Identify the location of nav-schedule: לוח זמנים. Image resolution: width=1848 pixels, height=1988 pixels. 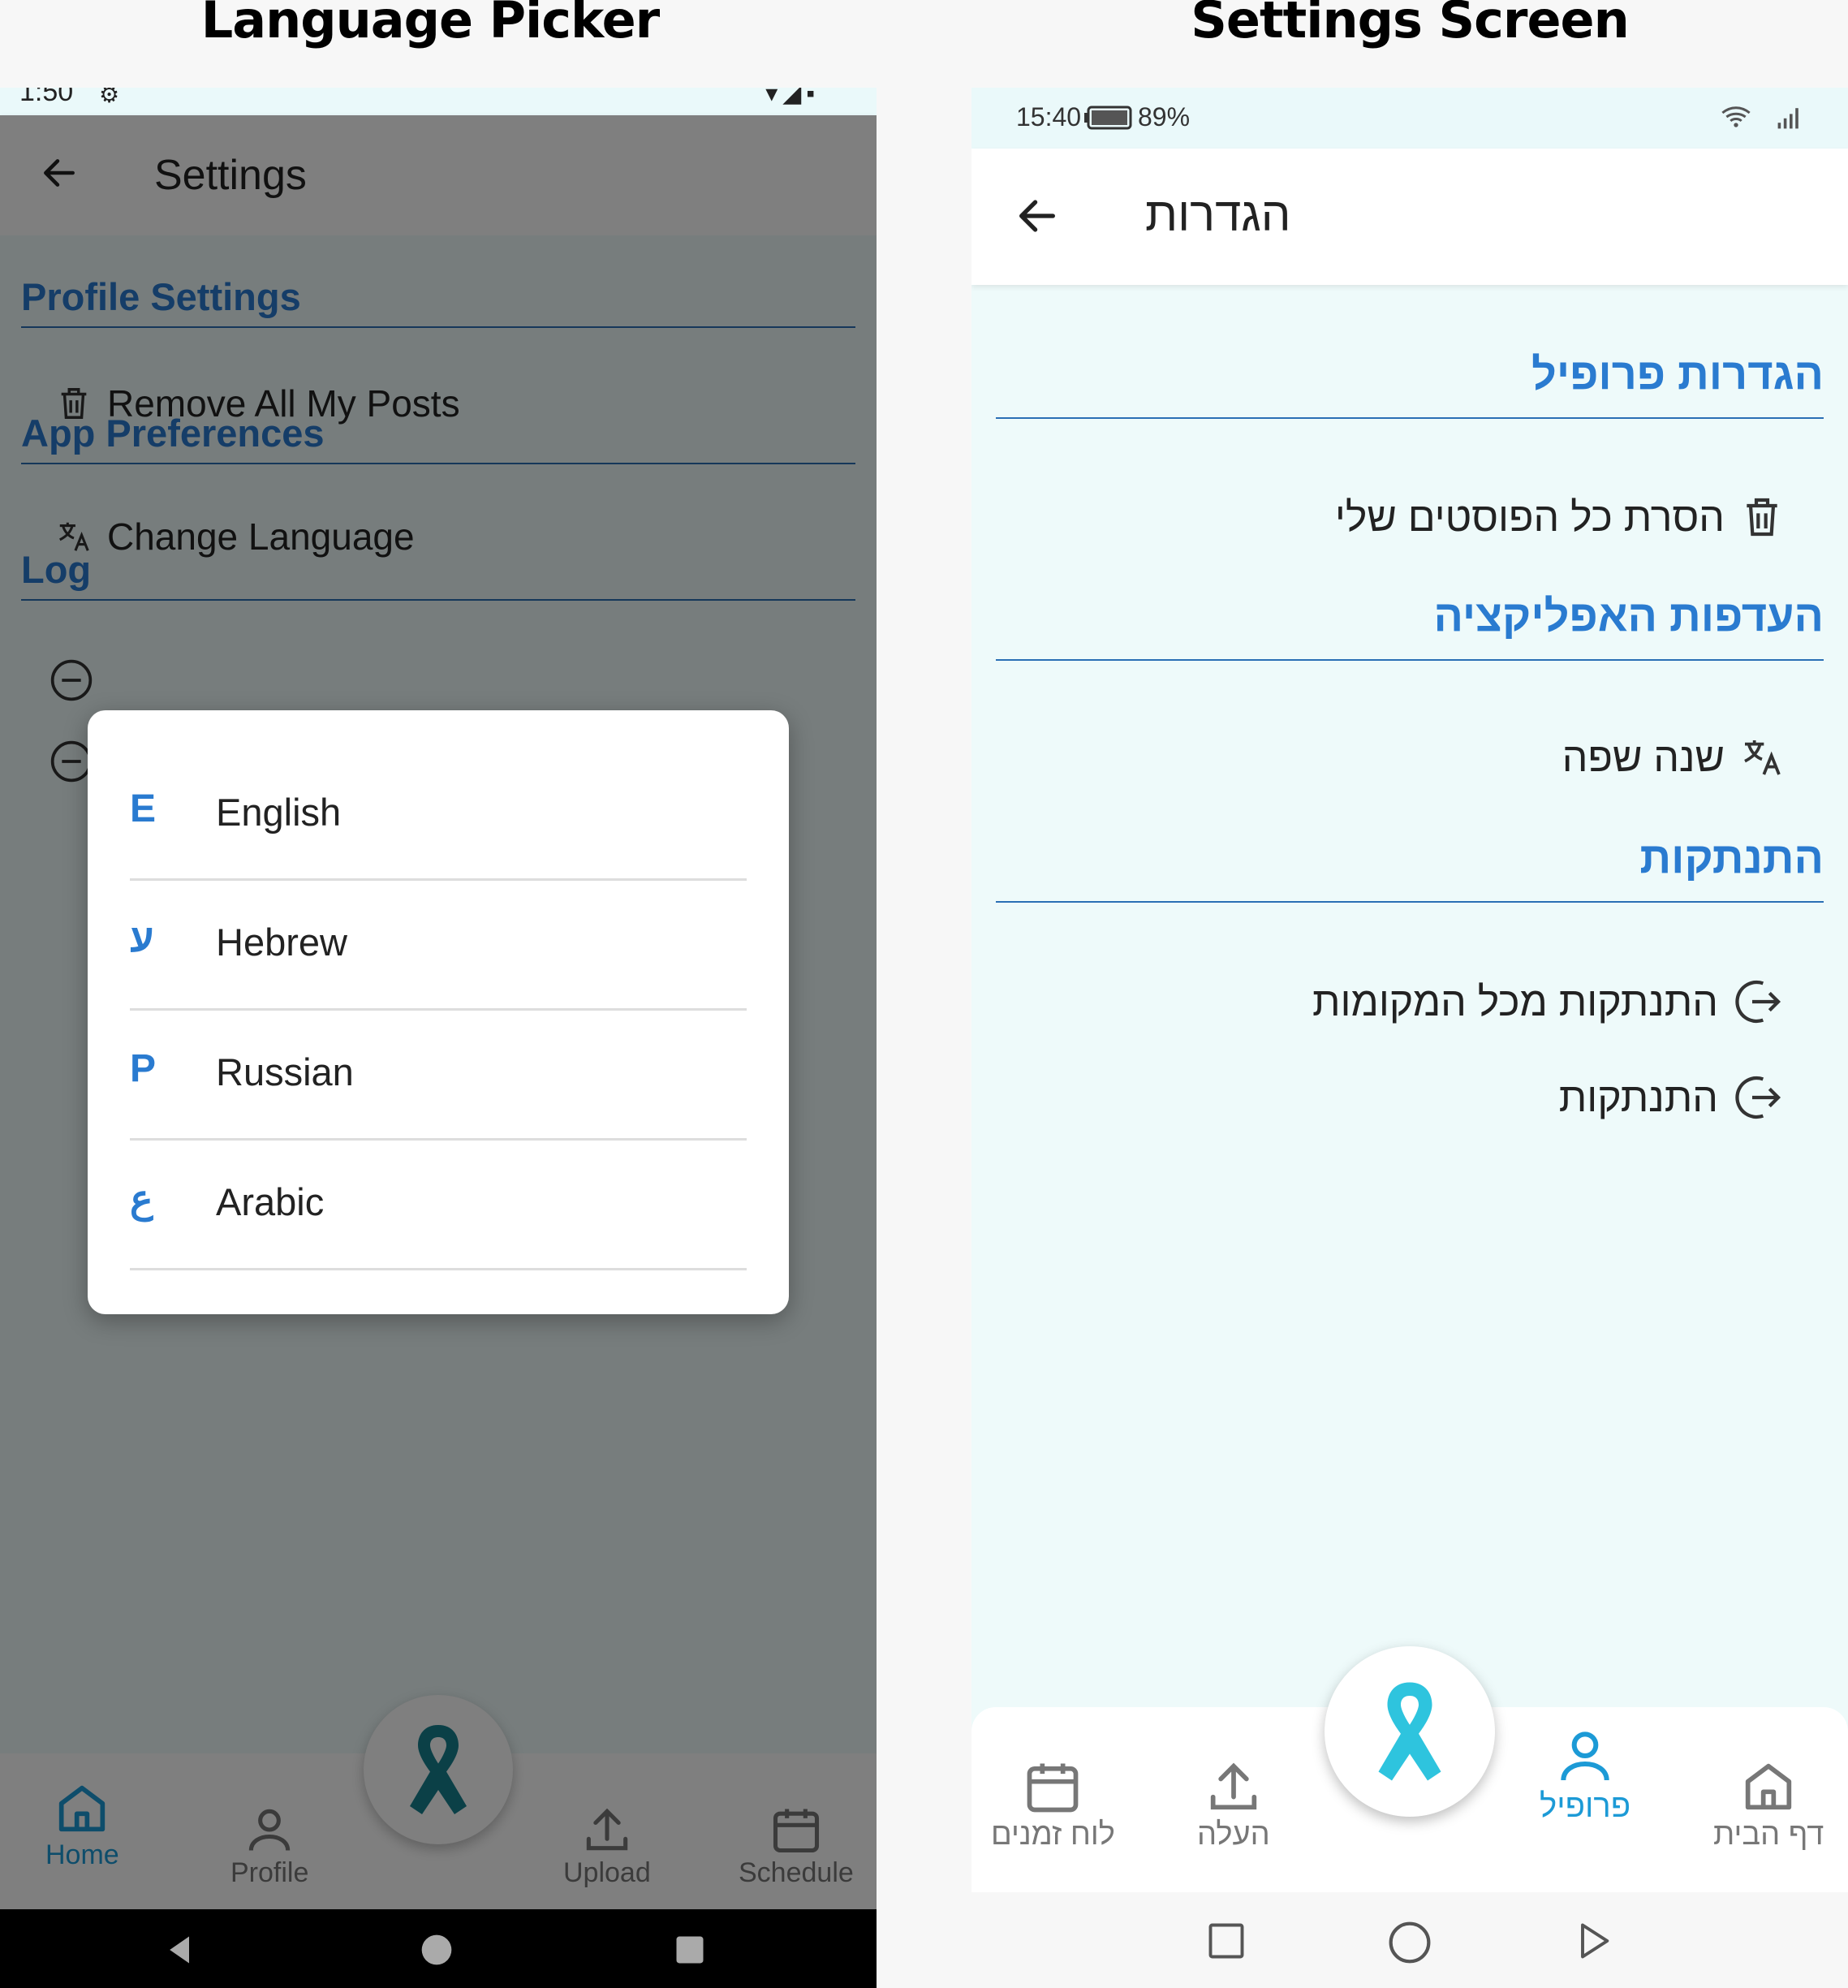
(1053, 1804).